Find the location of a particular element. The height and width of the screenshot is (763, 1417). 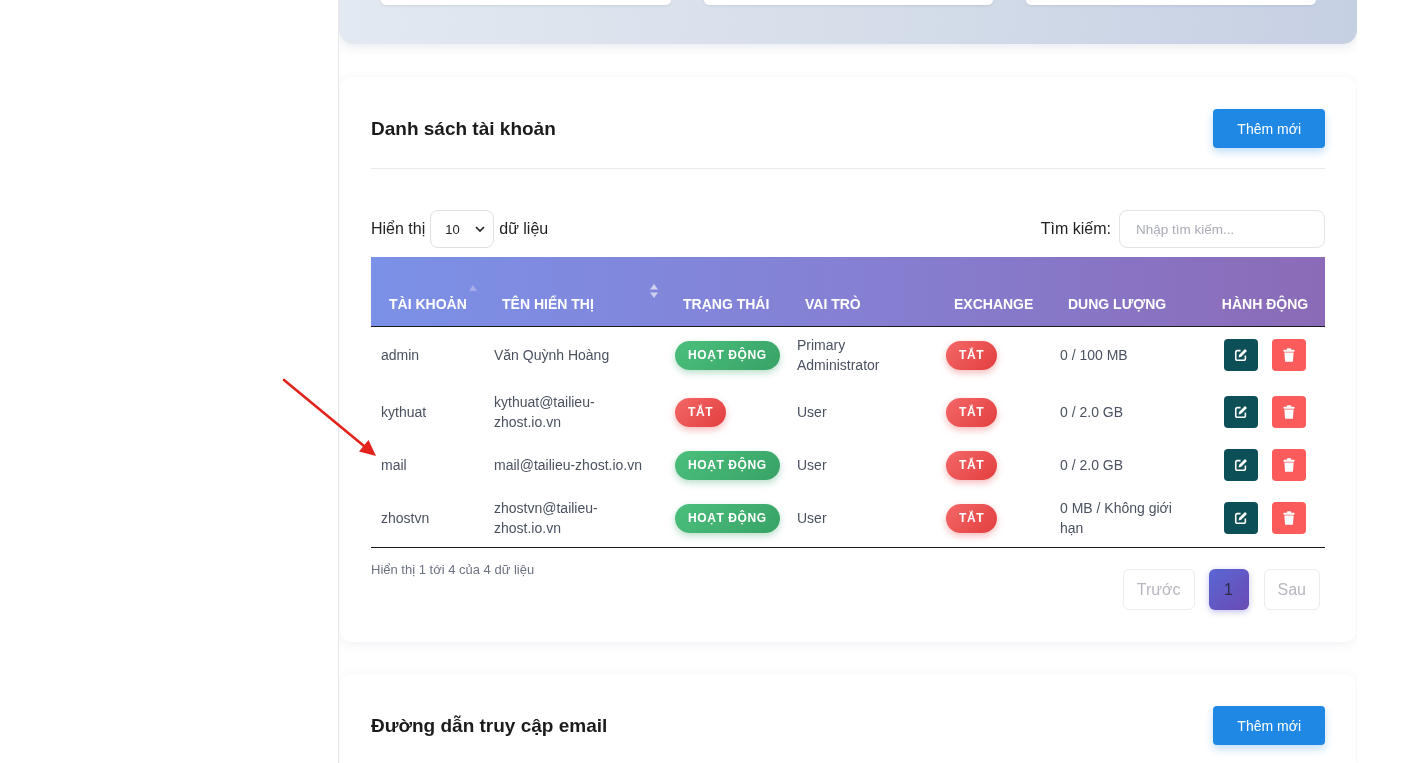

chevron-down-icon is located at coordinates (480, 229).